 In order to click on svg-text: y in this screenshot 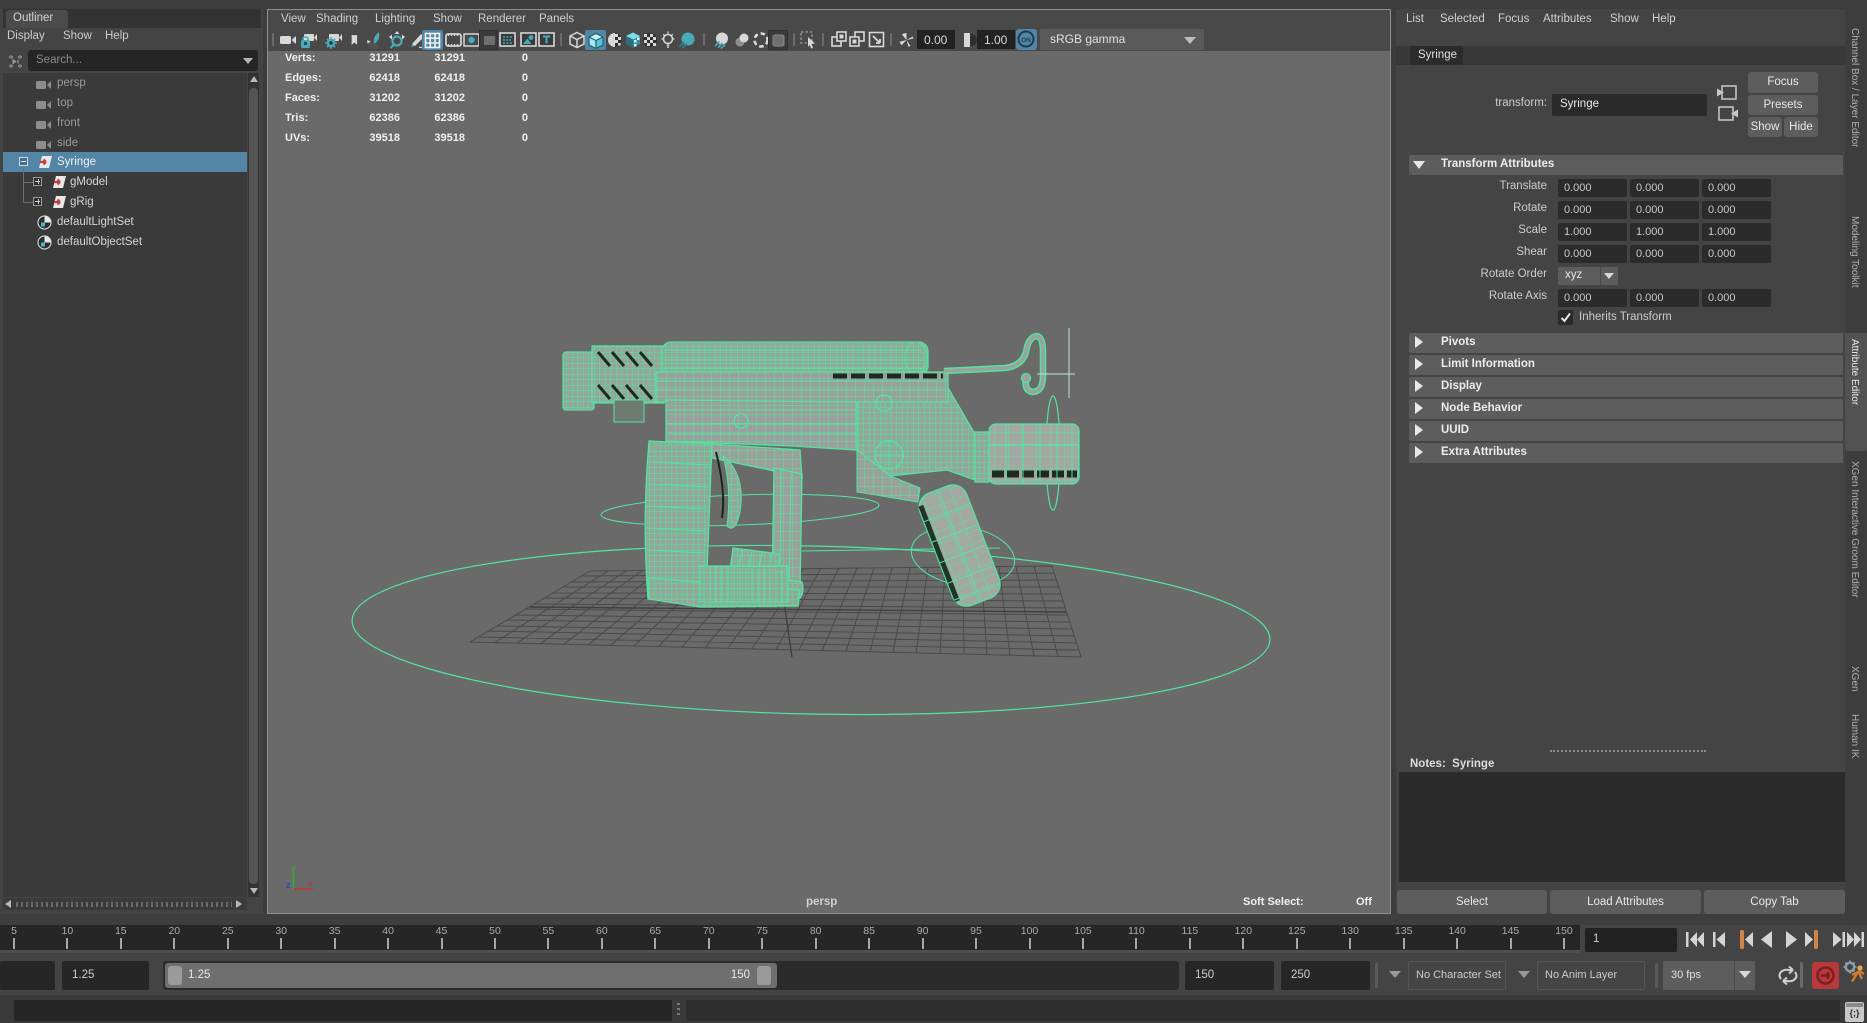, I will do `click(293, 868)`.